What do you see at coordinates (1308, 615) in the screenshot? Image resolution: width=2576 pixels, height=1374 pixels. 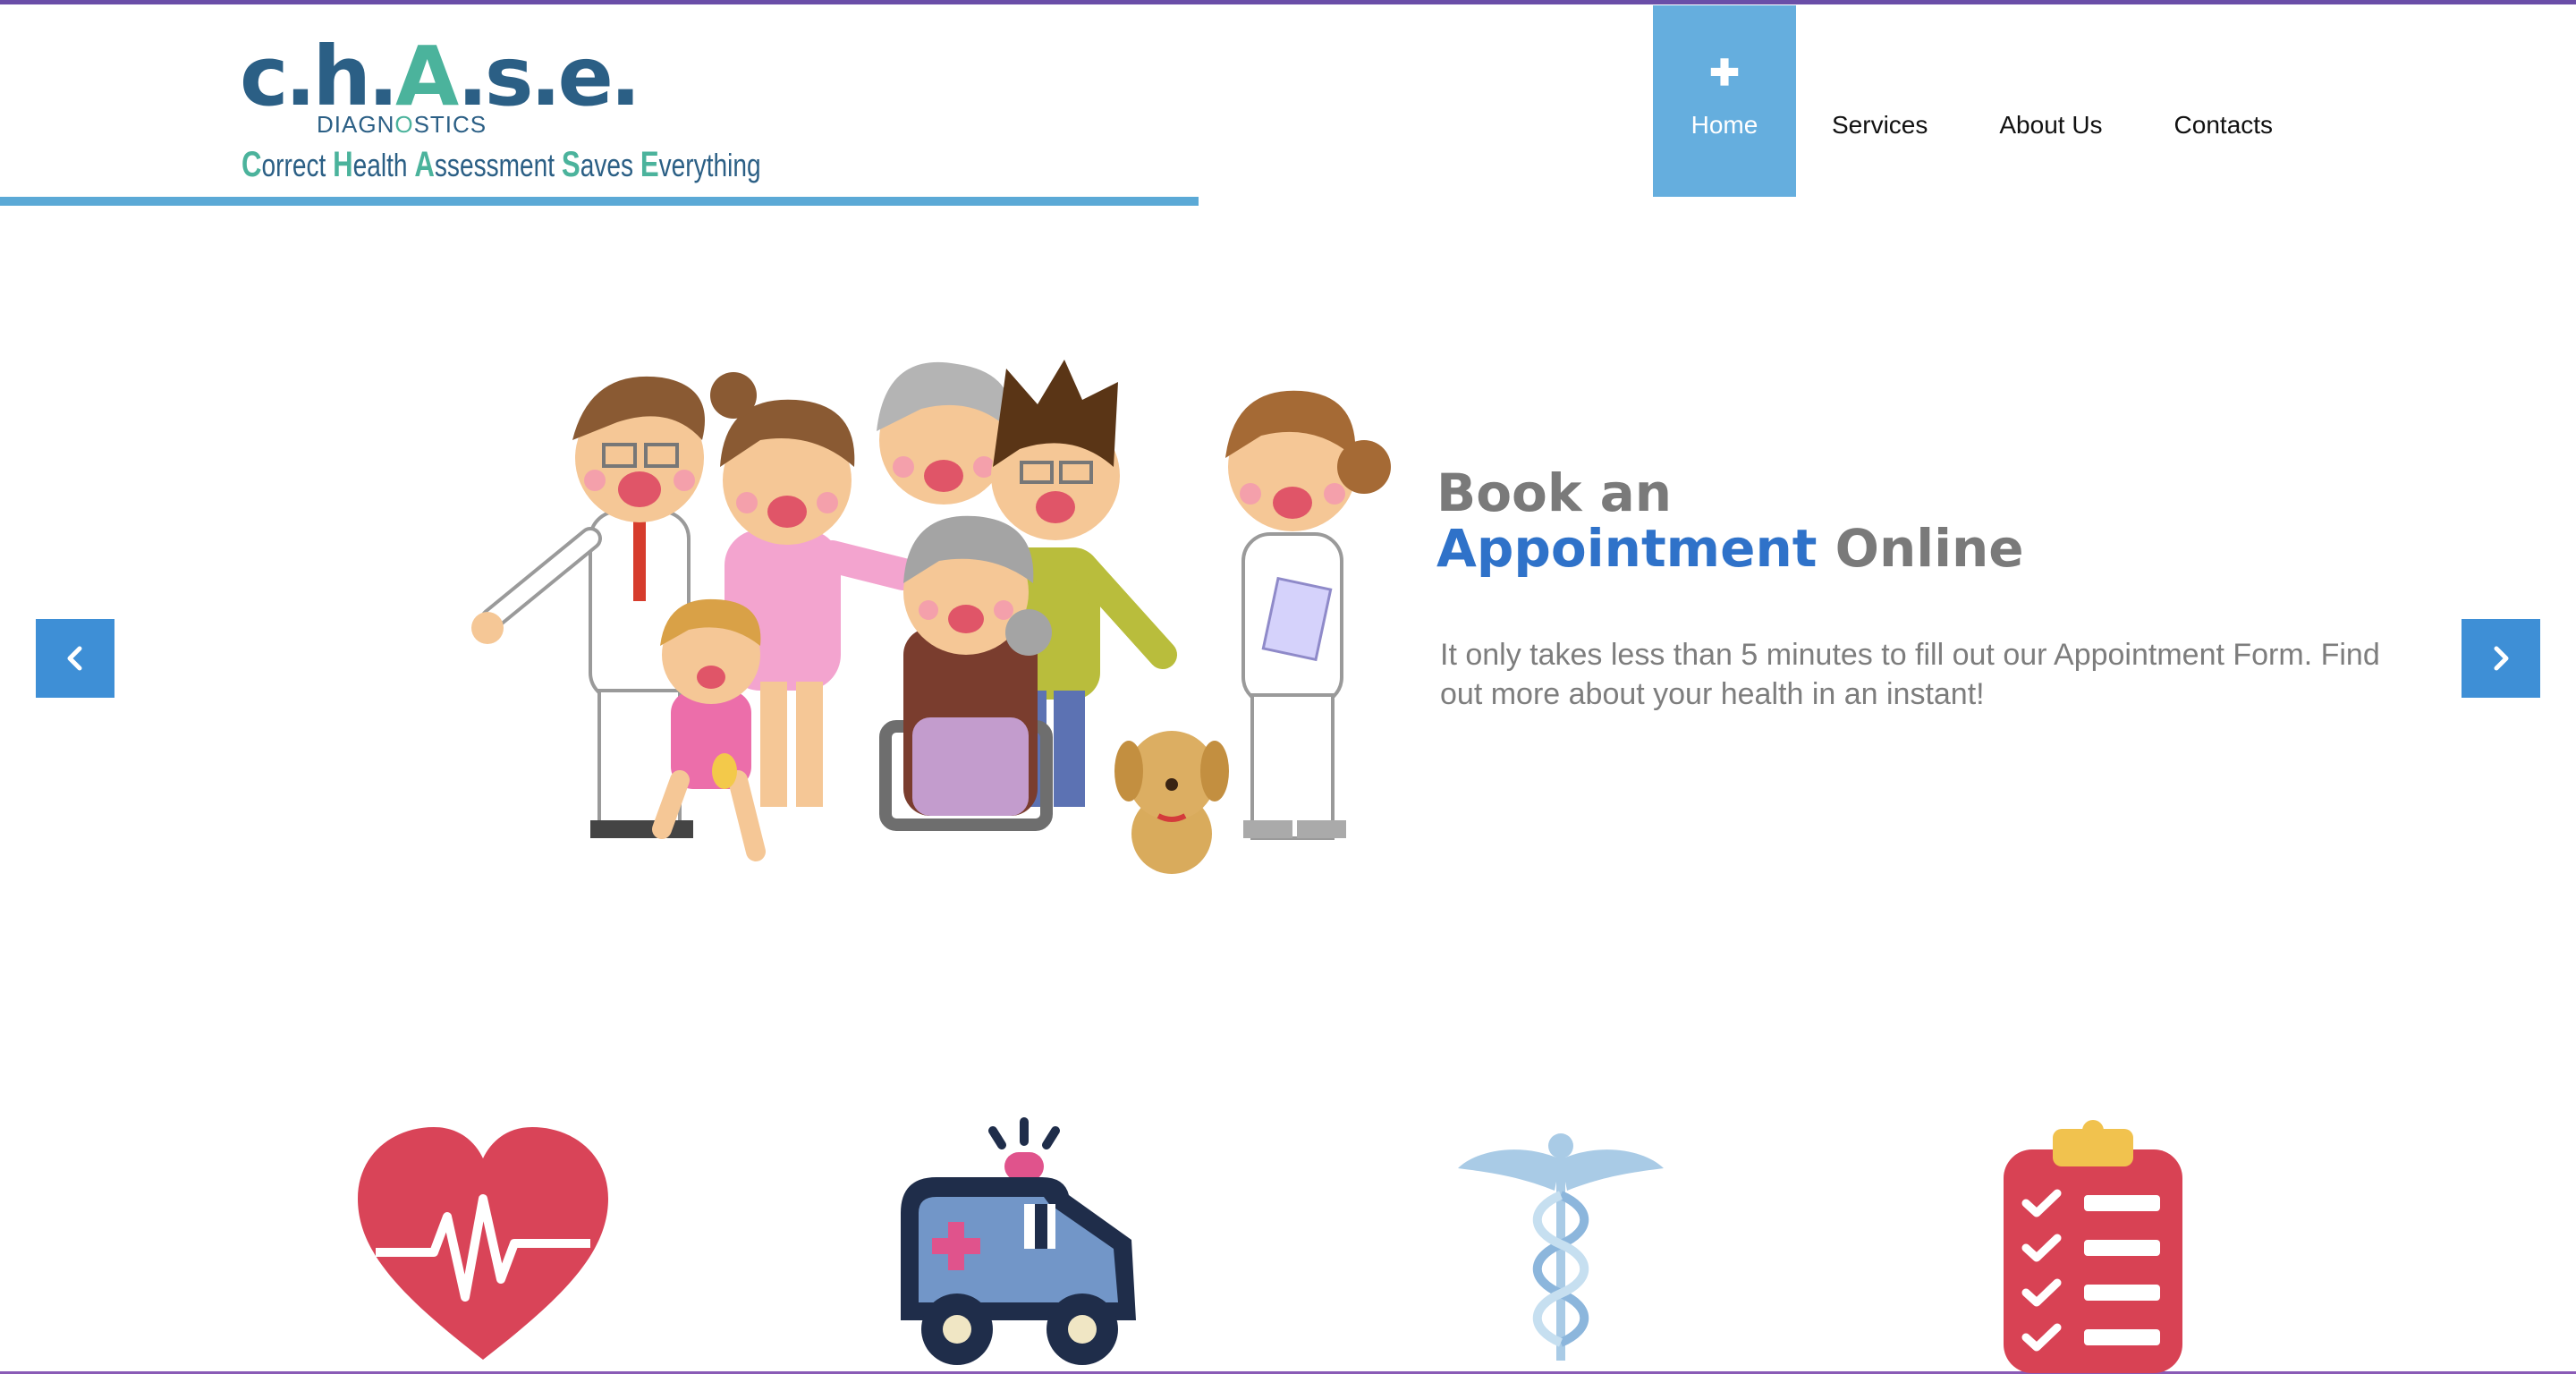 I see `nurse-figure` at bounding box center [1308, 615].